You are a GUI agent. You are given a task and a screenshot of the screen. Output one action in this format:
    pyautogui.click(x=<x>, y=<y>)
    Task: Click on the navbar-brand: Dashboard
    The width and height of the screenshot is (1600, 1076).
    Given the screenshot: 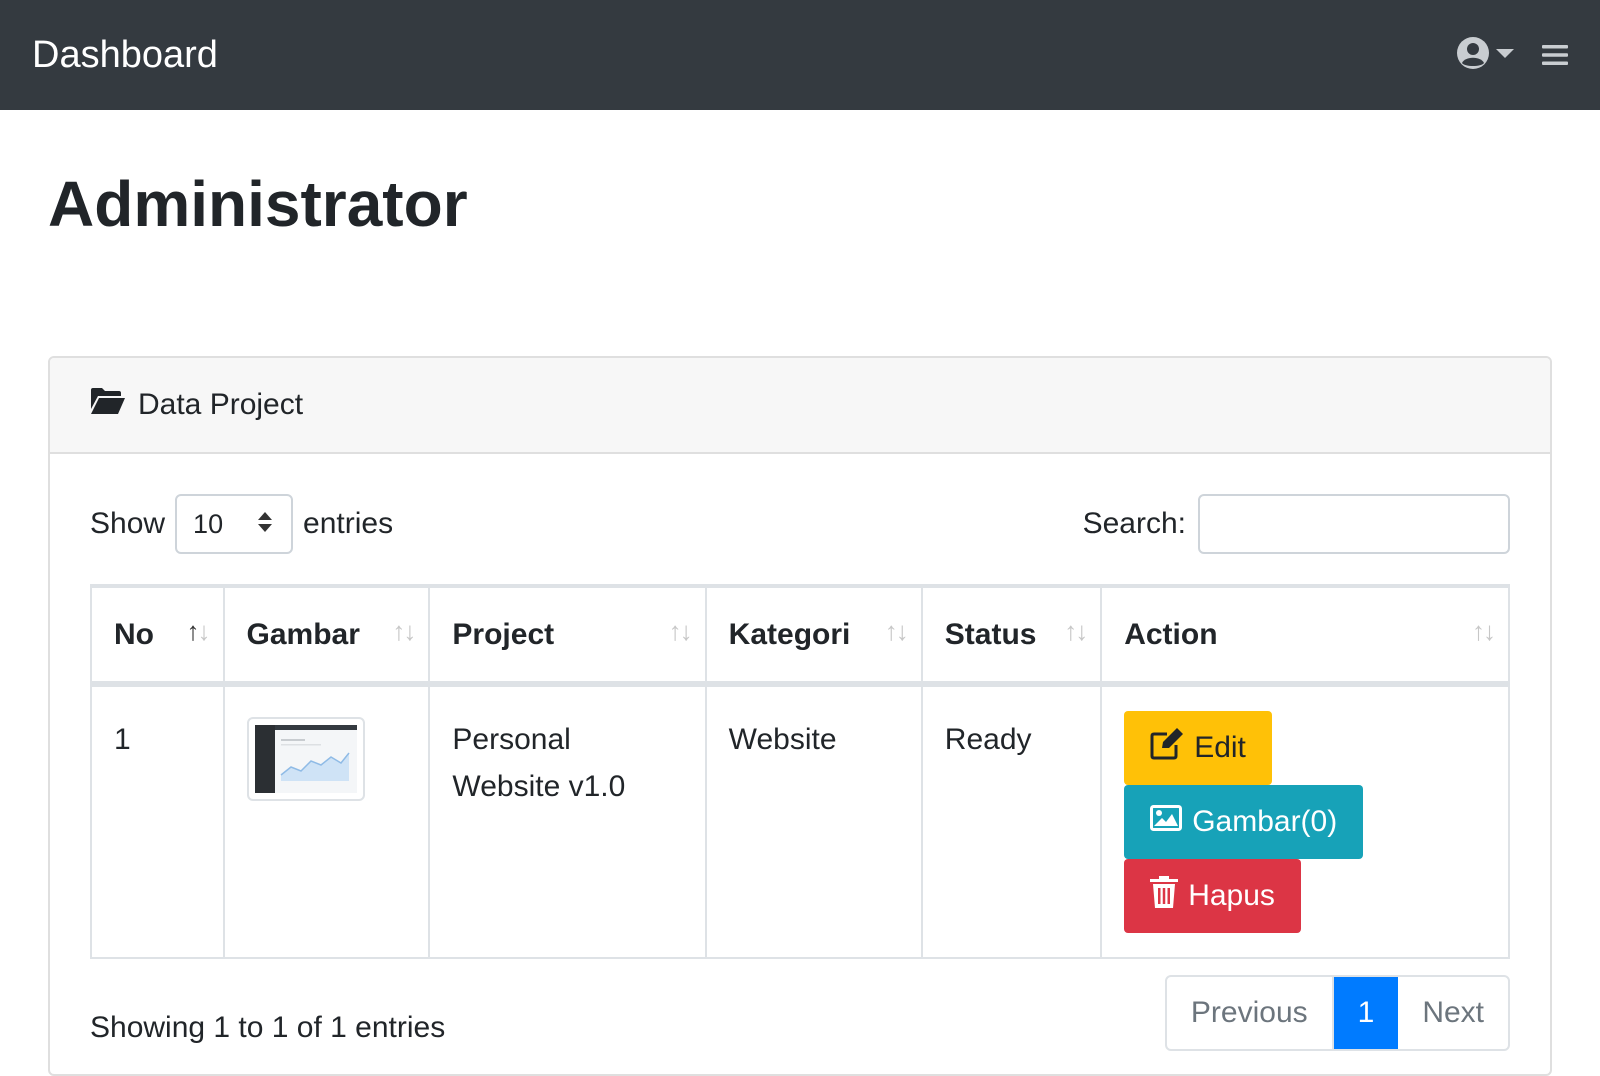 What is the action you would take?
    pyautogui.click(x=125, y=55)
    